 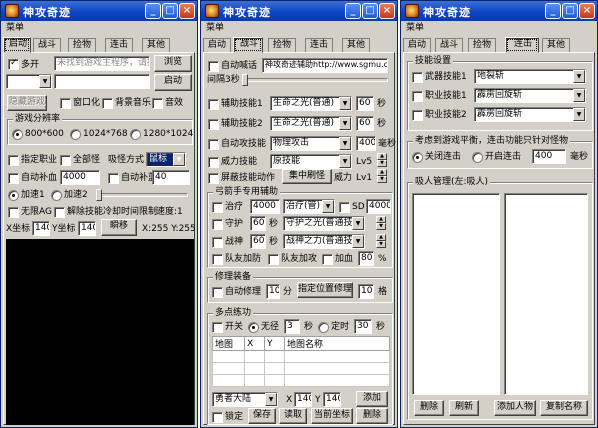 I want to click on sound-checkbox, so click(x=157, y=103).